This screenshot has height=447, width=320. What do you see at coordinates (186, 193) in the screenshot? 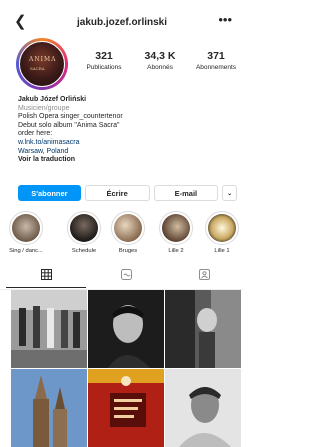
I see `email-button: E-mail` at bounding box center [186, 193].